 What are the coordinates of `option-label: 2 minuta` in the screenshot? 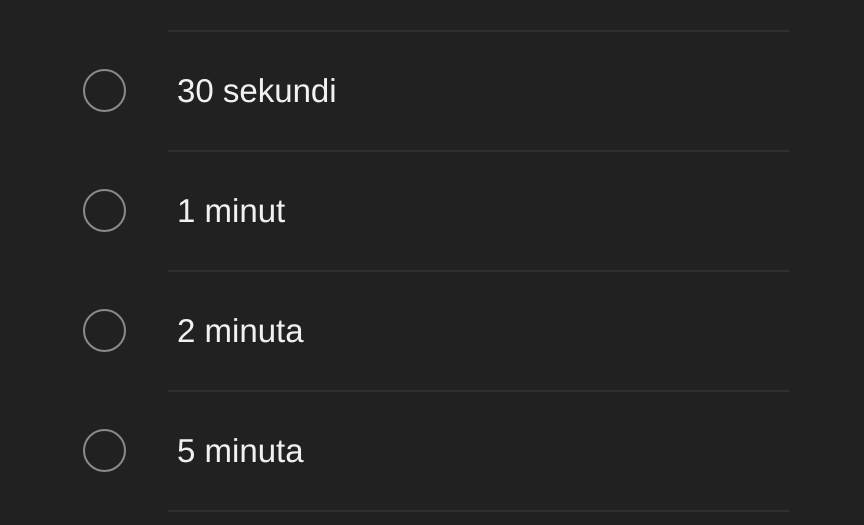 It's located at (240, 331).